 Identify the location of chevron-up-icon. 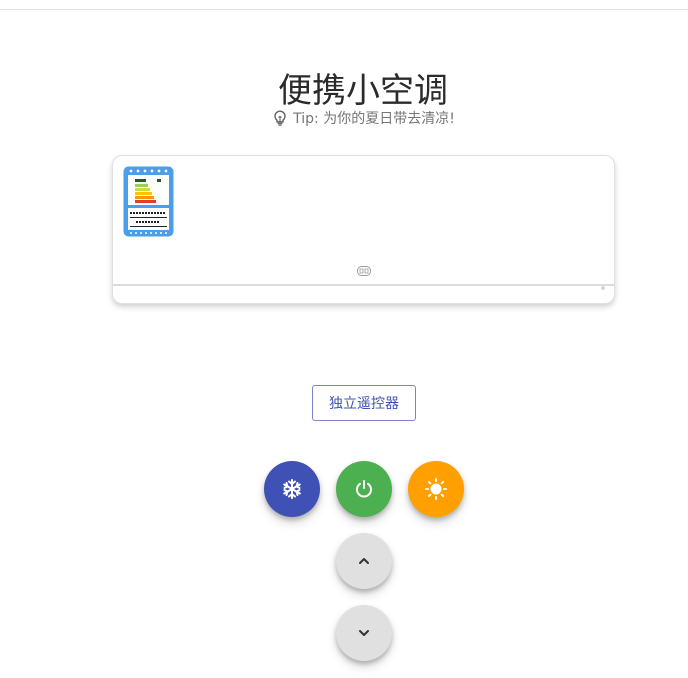
(364, 561).